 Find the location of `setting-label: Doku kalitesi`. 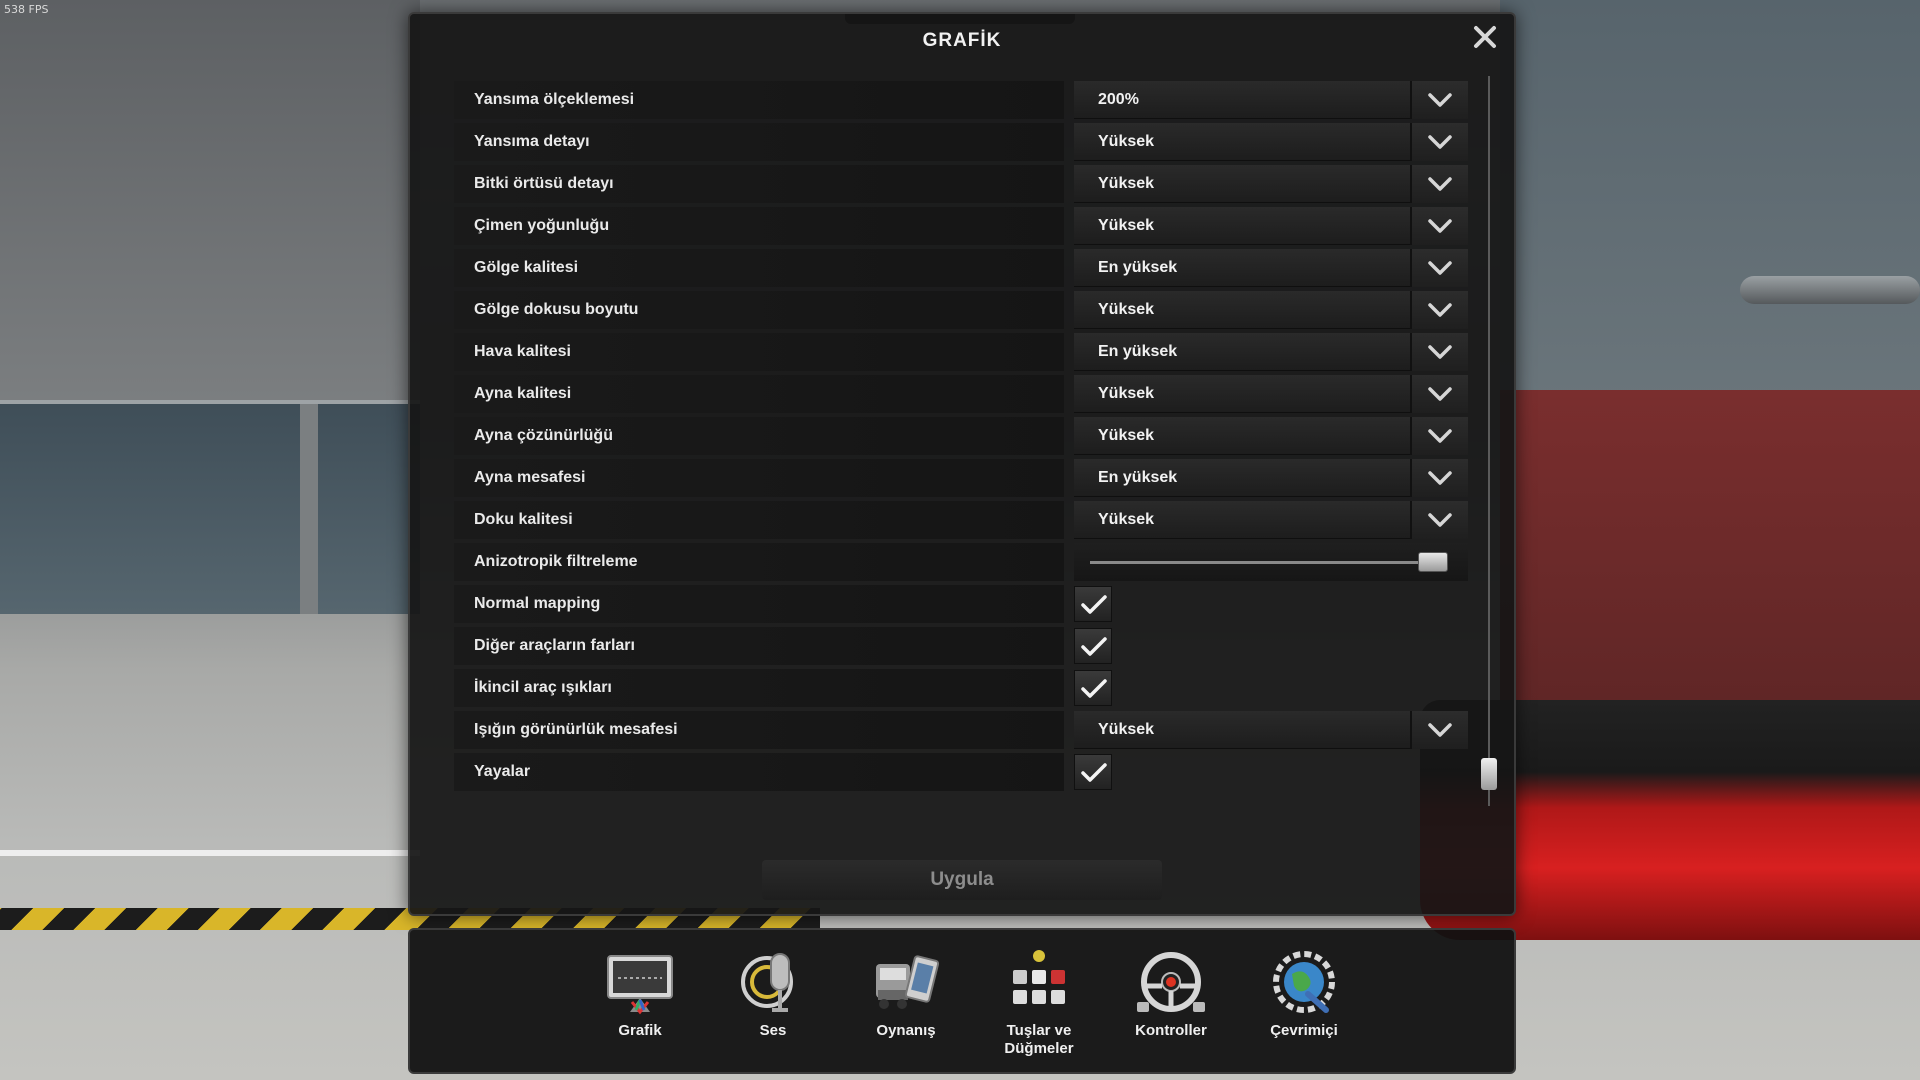

setting-label: Doku kalitesi is located at coordinates (759, 520).